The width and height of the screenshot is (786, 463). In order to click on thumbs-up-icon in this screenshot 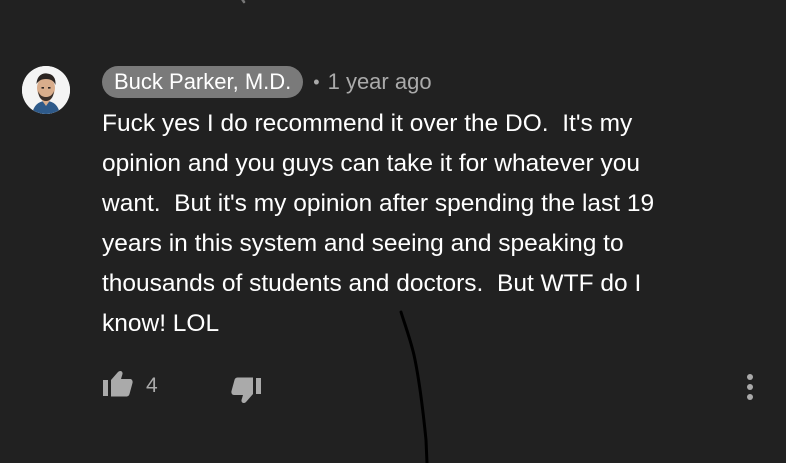, I will do `click(118, 383)`.